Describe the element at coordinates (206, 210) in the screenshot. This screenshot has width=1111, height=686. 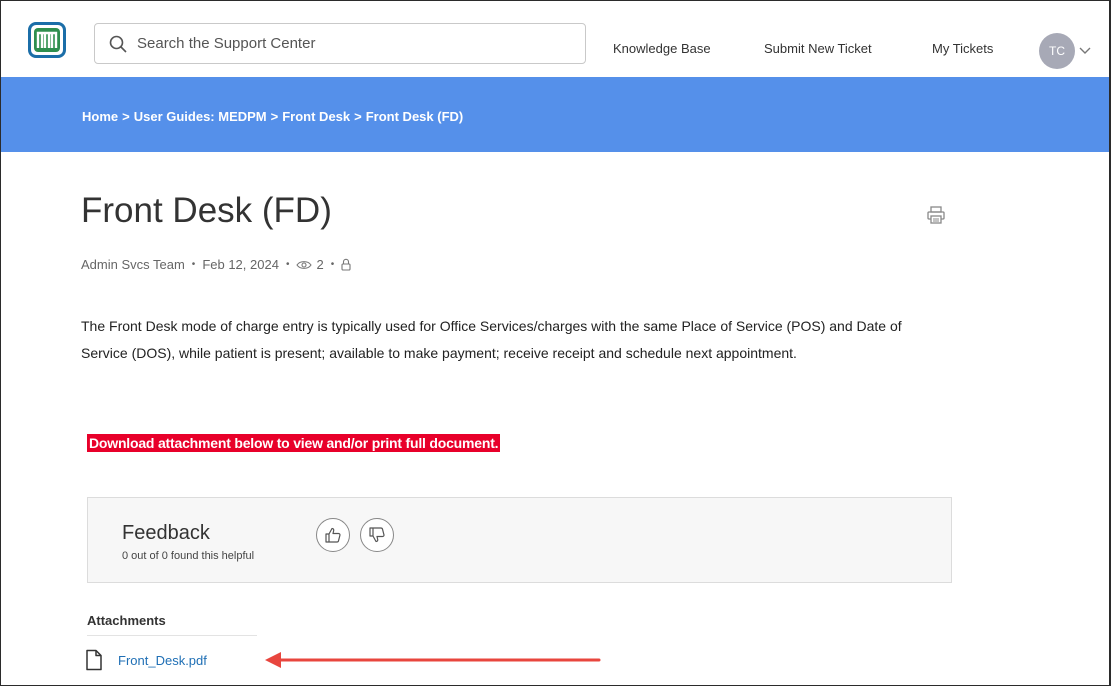
I see `page-title: Front Desk (FD)` at that location.